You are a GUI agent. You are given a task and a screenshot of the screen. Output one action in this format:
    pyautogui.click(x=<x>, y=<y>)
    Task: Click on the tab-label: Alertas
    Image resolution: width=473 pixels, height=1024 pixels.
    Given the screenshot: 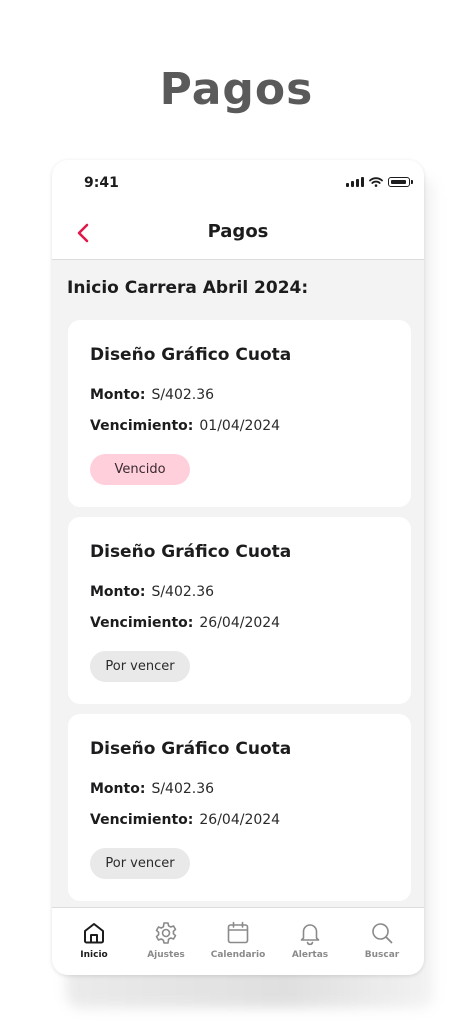 What is the action you would take?
    pyautogui.click(x=310, y=955)
    